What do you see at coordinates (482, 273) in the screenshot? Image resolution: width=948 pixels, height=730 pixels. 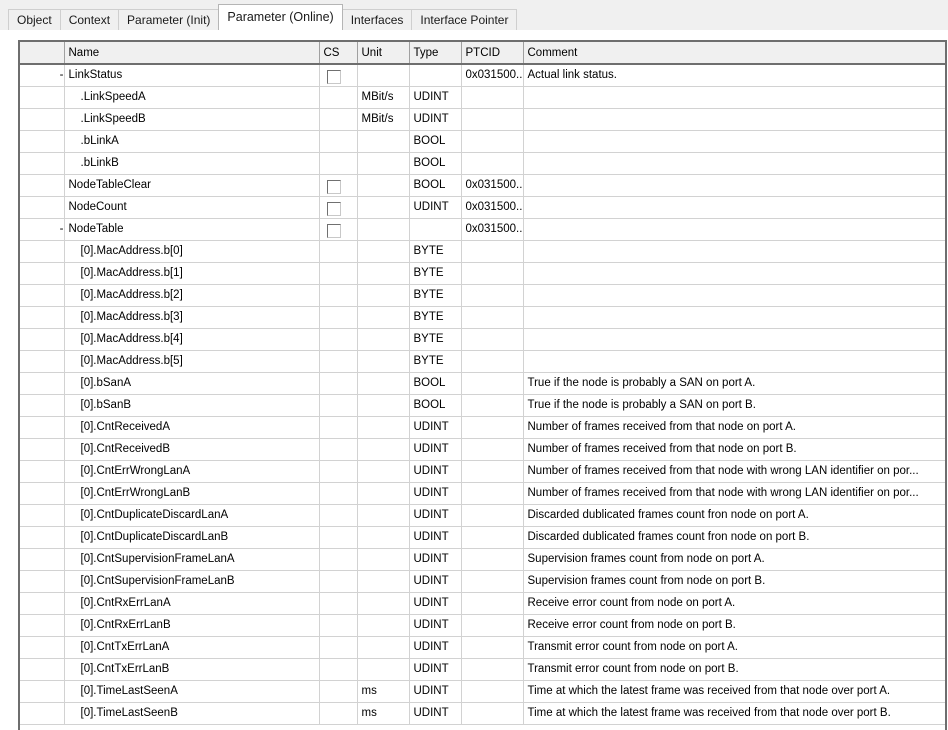 I see `table-row: [0].MacAddress.b[1] BYTE` at bounding box center [482, 273].